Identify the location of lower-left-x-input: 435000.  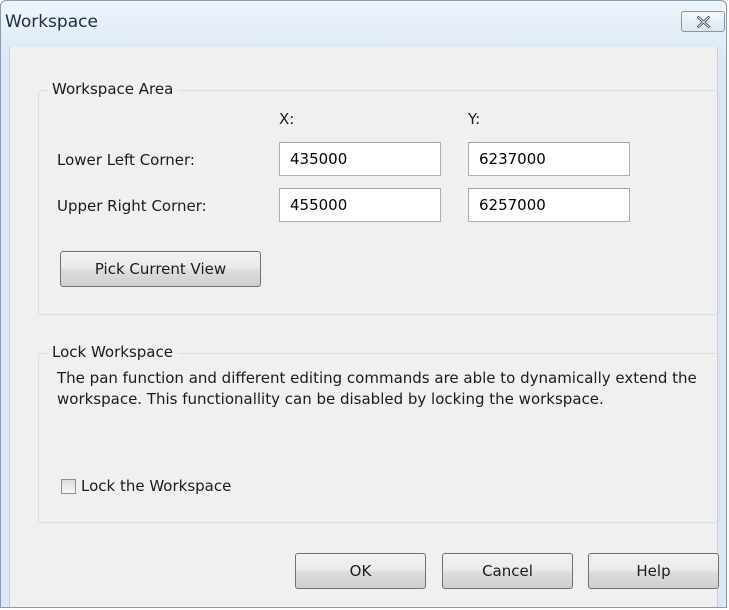
(360, 159).